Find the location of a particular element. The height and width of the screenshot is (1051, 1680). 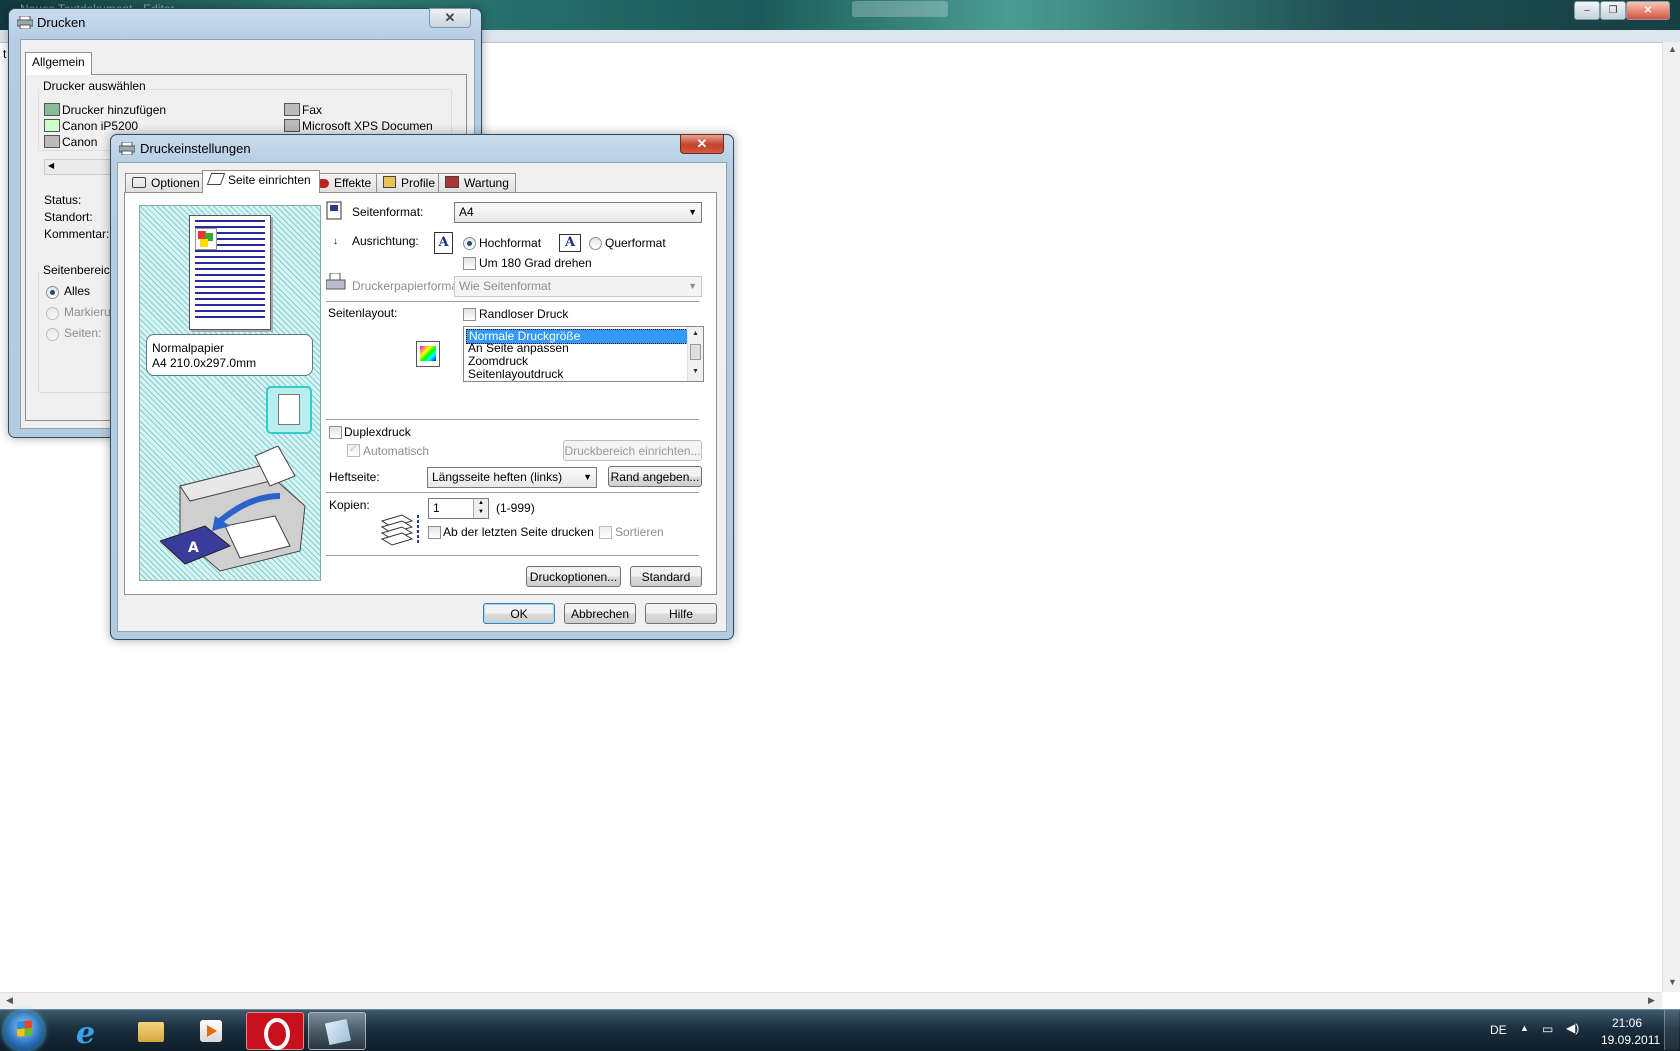

settings-dialog-title: Druckeinstellungen is located at coordinates (195, 148).